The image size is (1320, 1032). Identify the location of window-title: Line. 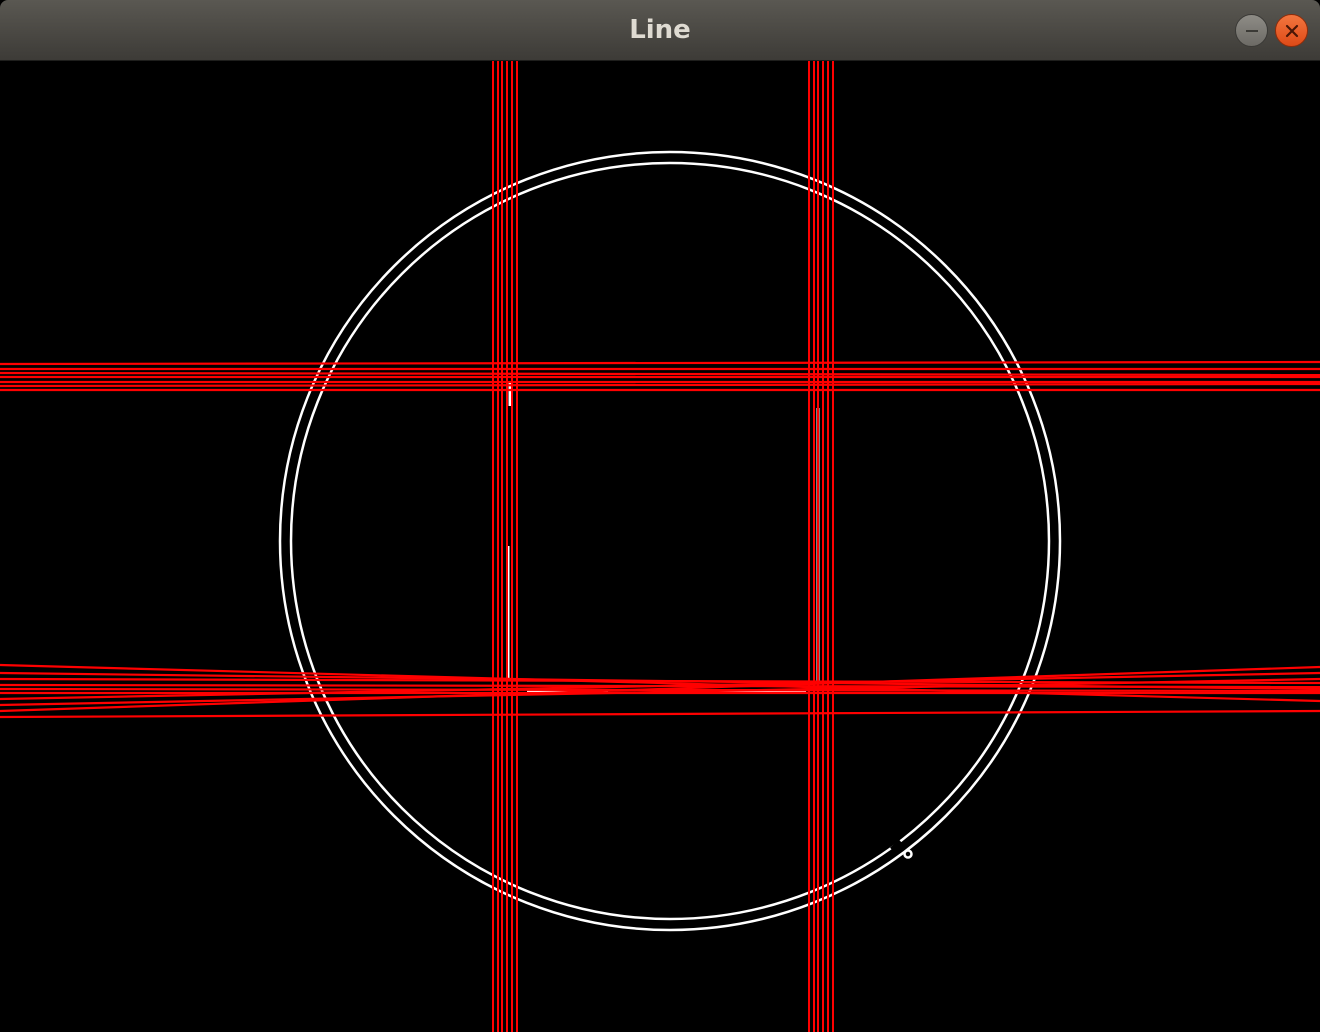
(660, 30).